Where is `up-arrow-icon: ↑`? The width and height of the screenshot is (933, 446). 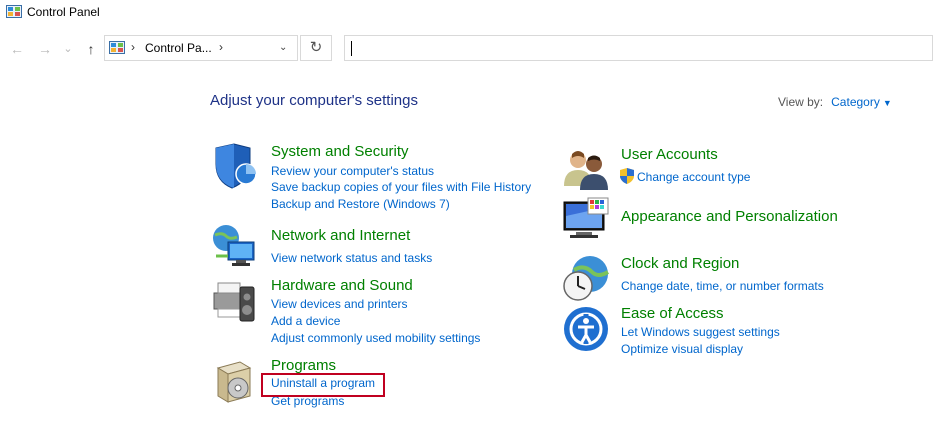
up-arrow-icon: ↑ is located at coordinates (91, 49).